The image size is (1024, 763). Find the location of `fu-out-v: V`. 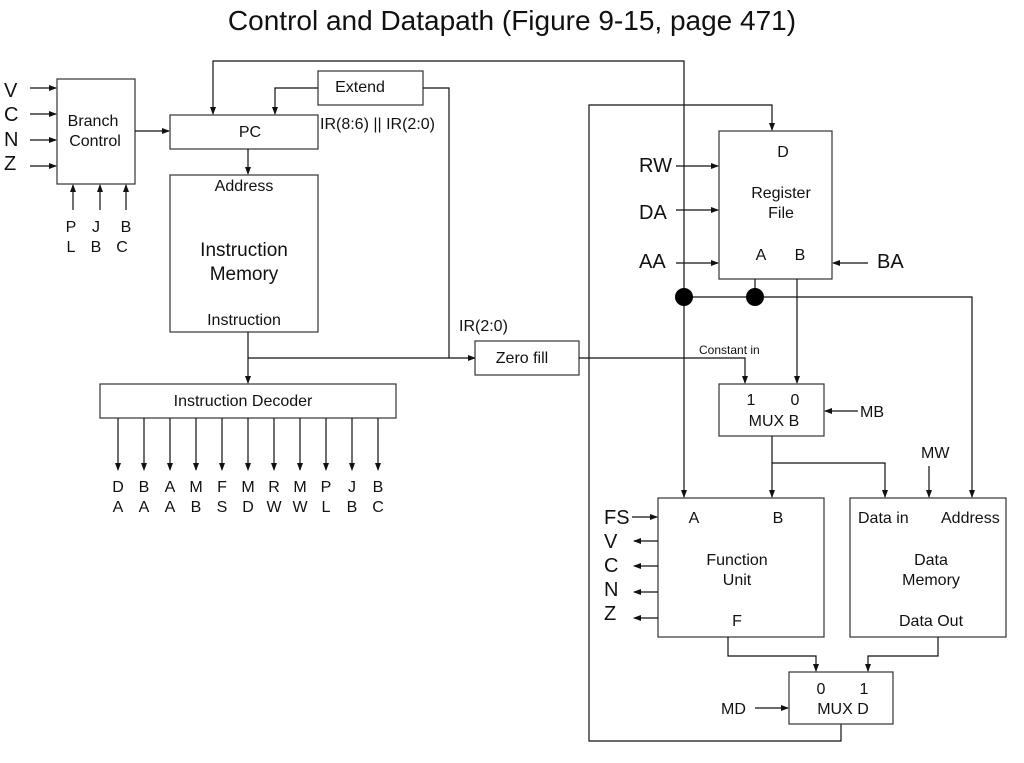

fu-out-v: V is located at coordinates (611, 542).